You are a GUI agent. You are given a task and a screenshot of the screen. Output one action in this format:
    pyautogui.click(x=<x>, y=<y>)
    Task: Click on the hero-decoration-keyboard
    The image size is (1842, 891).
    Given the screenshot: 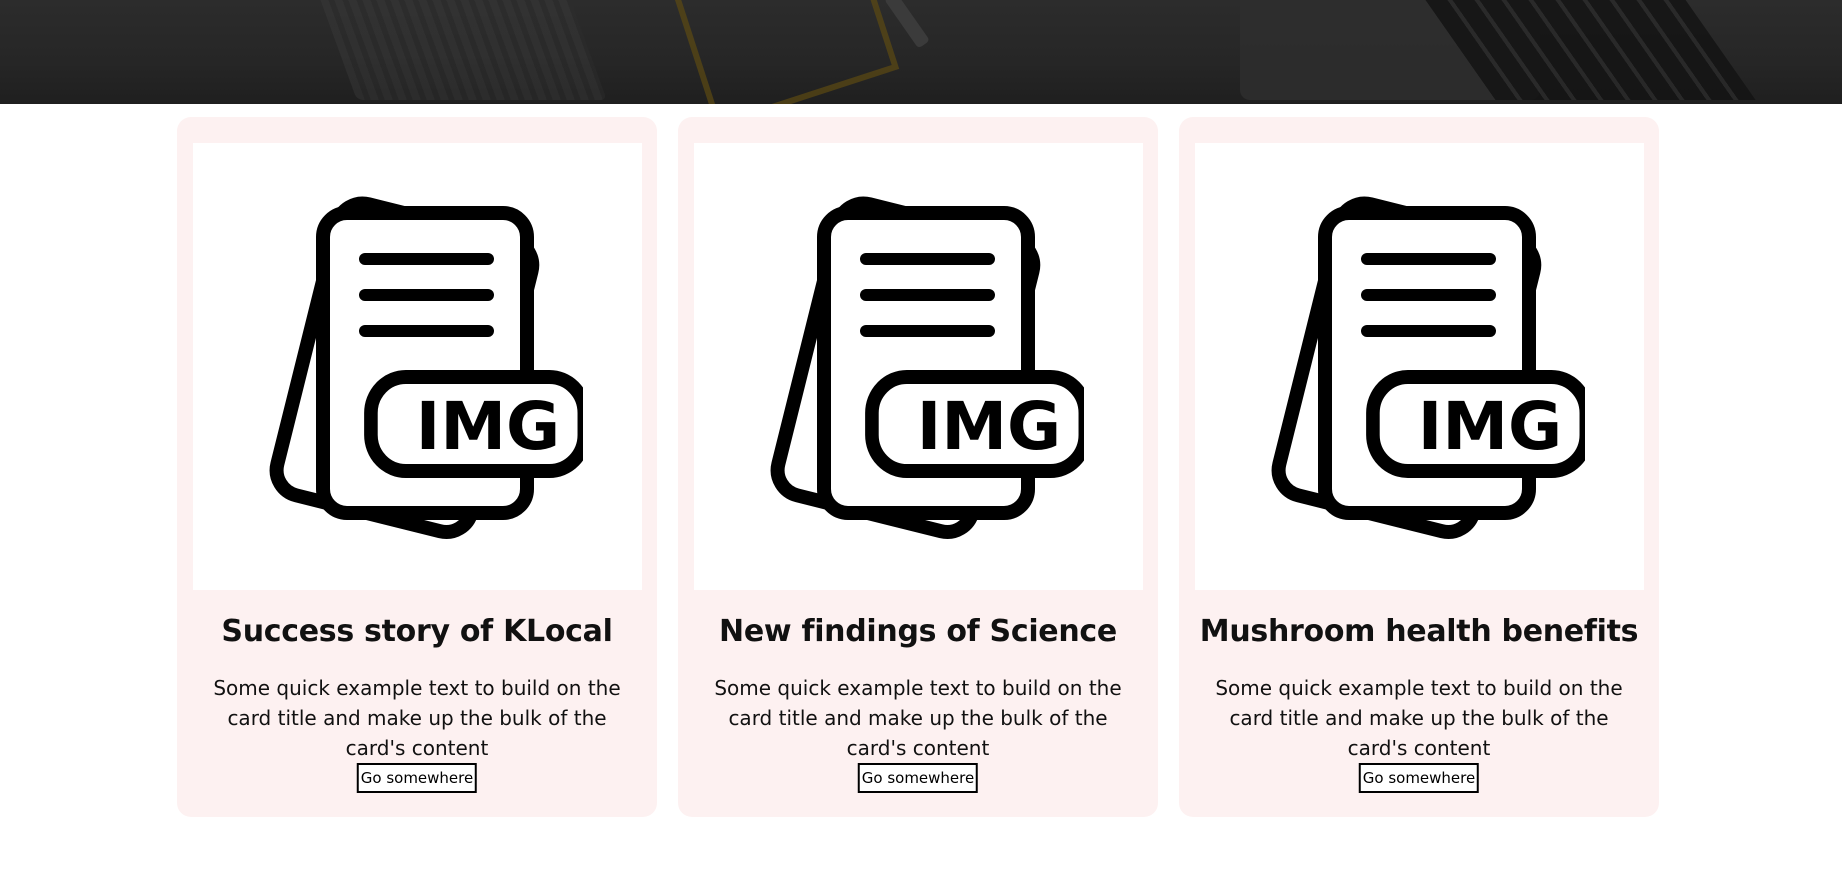 What is the action you would take?
    pyautogui.click(x=460, y=50)
    